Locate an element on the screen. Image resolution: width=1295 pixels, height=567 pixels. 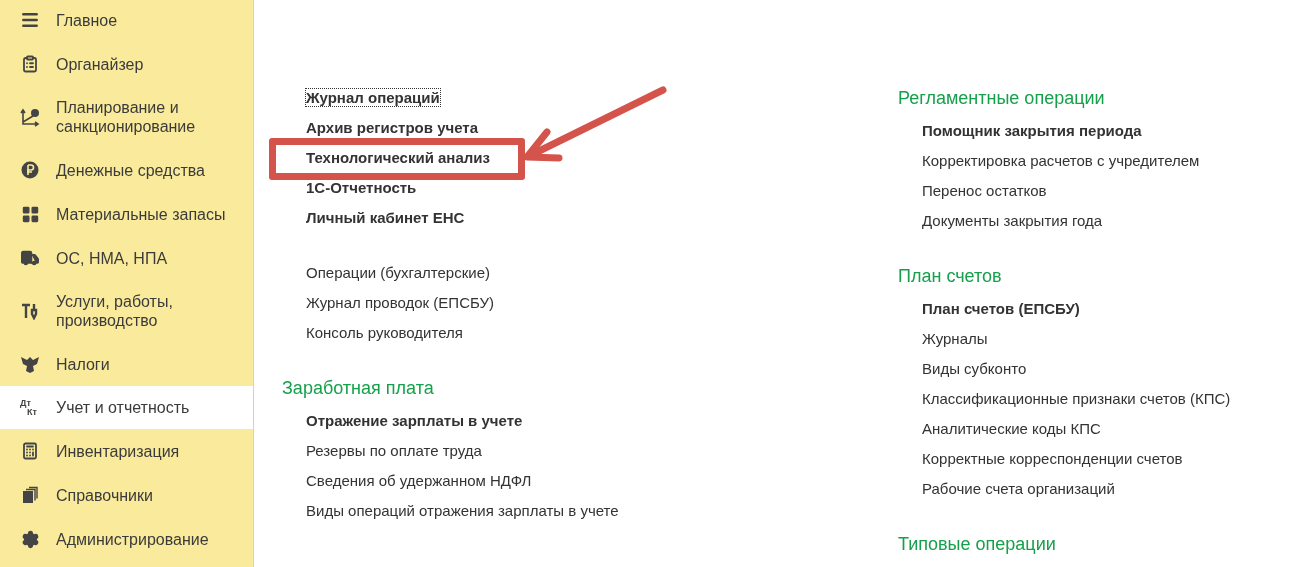
sidebar-item: Администрирование is located at coordinates (126, 539).